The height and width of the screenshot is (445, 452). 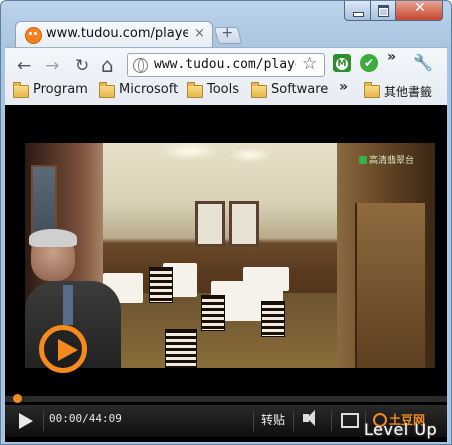 I want to click on video-scene-person-hair, so click(x=53, y=238).